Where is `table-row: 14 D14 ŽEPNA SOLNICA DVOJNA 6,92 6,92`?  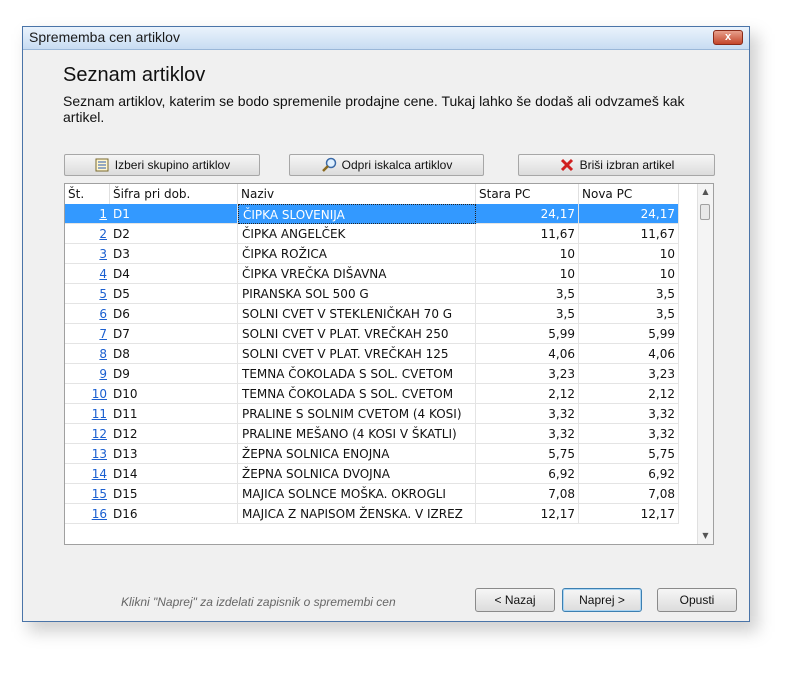 table-row: 14 D14 ŽEPNA SOLNICA DVOJNA 6,92 6,92 is located at coordinates (382, 474).